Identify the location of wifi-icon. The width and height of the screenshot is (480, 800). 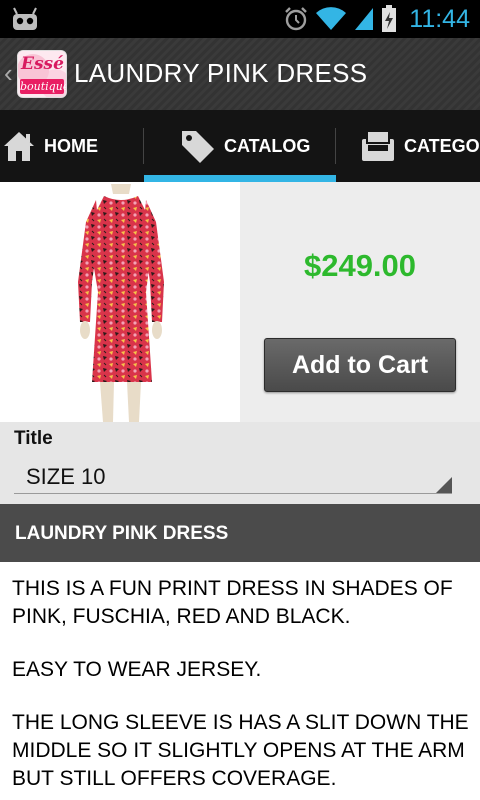
(331, 18).